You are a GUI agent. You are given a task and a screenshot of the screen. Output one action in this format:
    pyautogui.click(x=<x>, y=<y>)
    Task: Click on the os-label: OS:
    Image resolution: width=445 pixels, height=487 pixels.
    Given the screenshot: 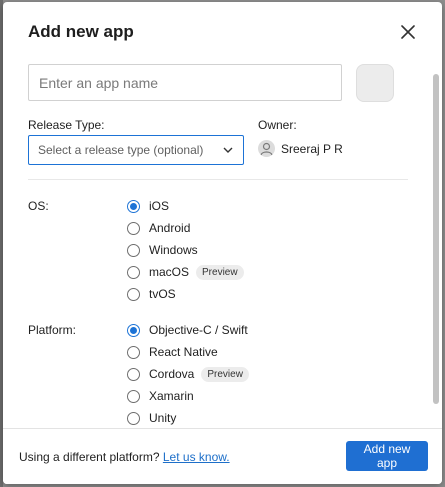 What is the action you would take?
    pyautogui.click(x=38, y=206)
    